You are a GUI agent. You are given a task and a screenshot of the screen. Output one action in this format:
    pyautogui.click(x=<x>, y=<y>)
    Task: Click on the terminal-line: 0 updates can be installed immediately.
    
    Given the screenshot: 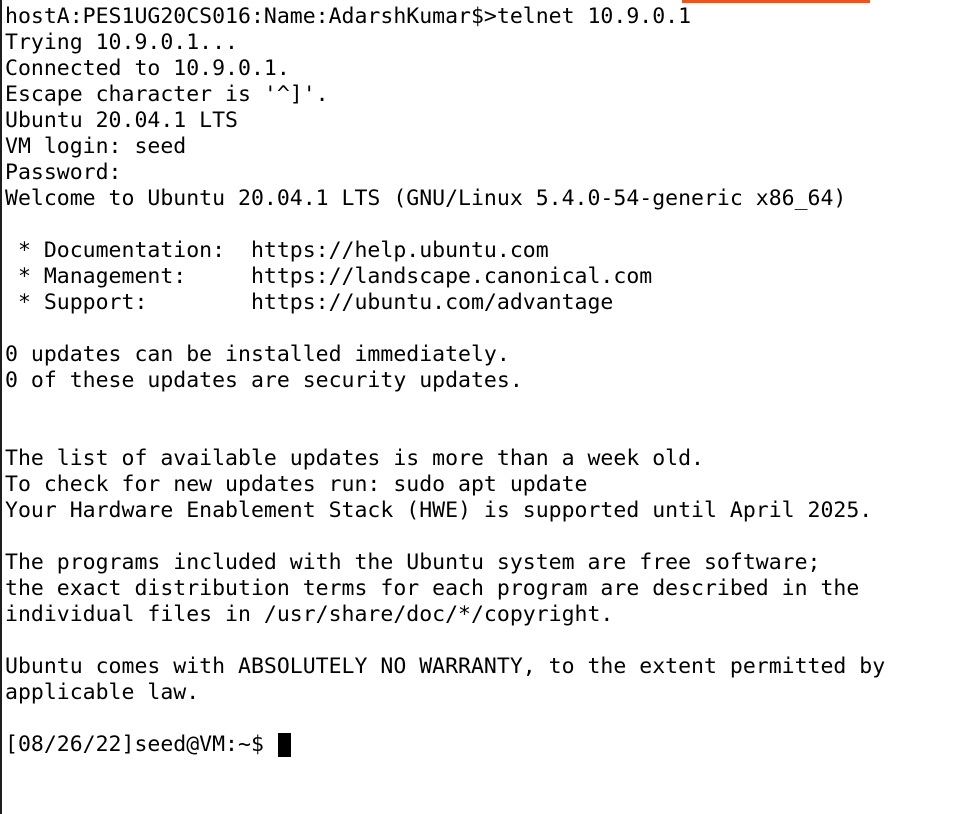 What is the action you would take?
    pyautogui.click(x=257, y=354)
    